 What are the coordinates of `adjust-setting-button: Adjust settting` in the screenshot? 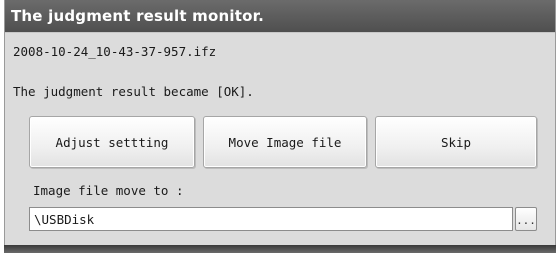 It's located at (112, 142).